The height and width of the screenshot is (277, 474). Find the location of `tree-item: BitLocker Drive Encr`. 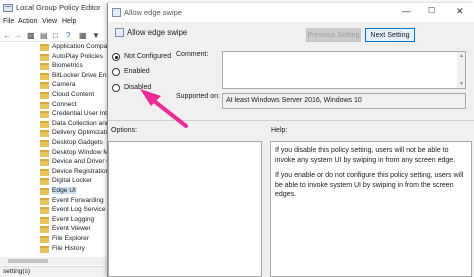

tree-item: BitLocker Drive Encr is located at coordinates (53, 76).